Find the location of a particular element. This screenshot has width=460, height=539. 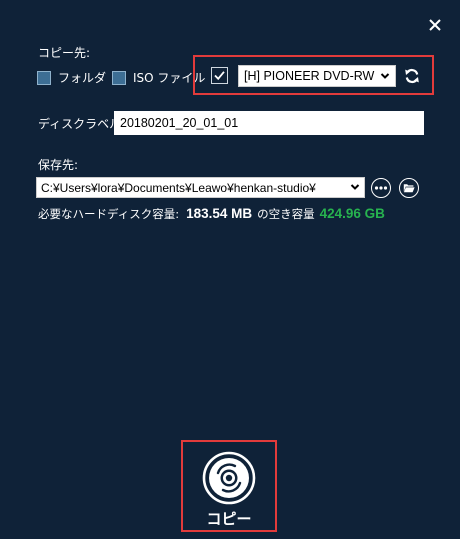

disc-checkbox is located at coordinates (219, 75).